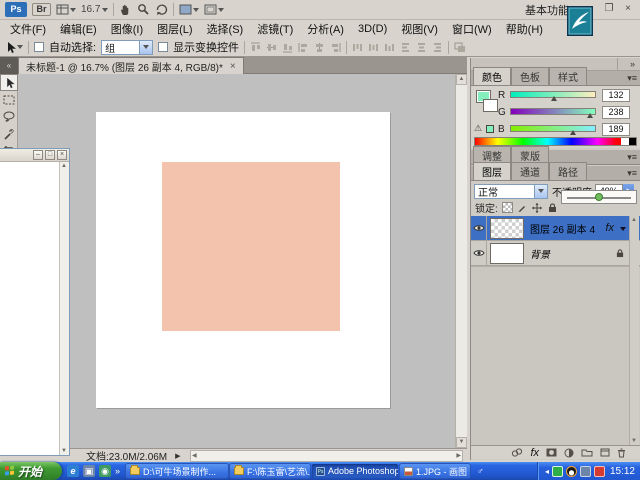 The width and height of the screenshot is (640, 480). I want to click on menu-layer: 图层(L), so click(174, 29).